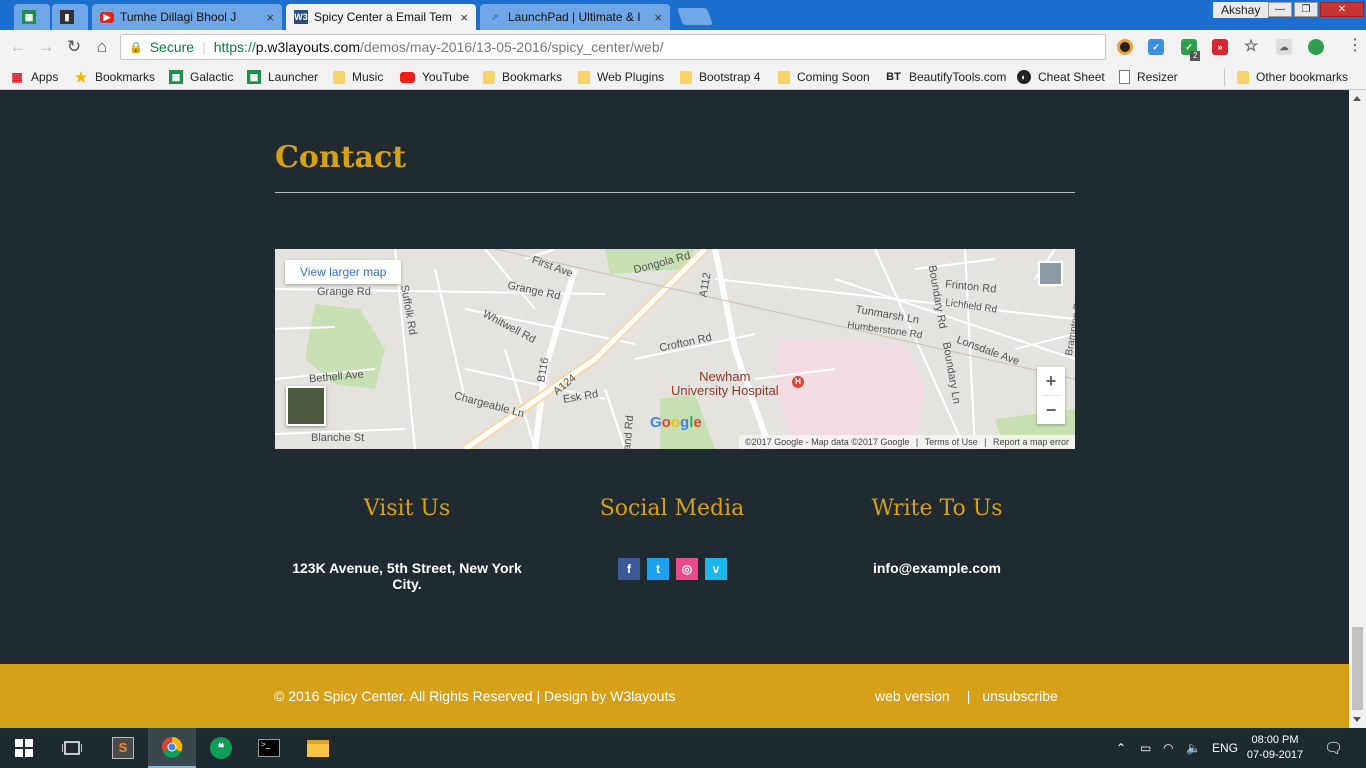 The height and width of the screenshot is (768, 1366). Describe the element at coordinates (1284, 47) in the screenshot. I see `extension-cloud-icon: ☁` at that location.